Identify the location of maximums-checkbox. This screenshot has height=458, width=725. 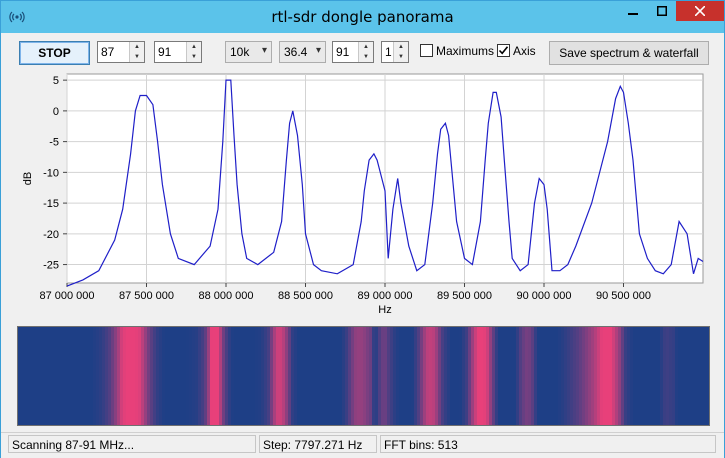
(426, 50).